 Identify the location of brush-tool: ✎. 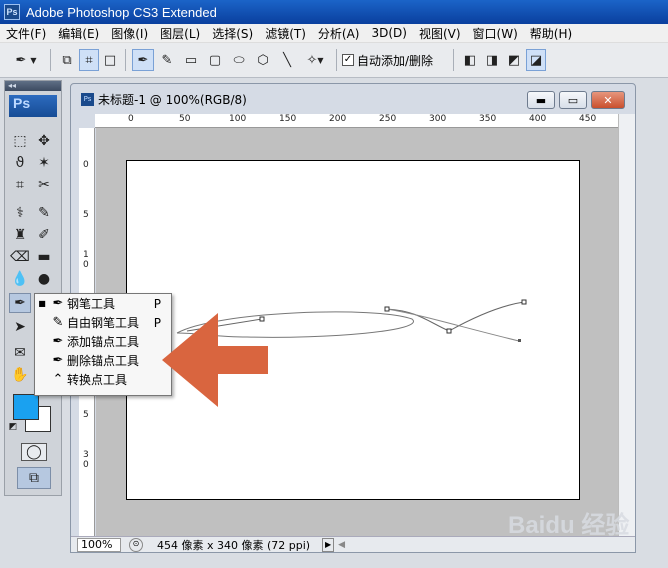
(44, 213).